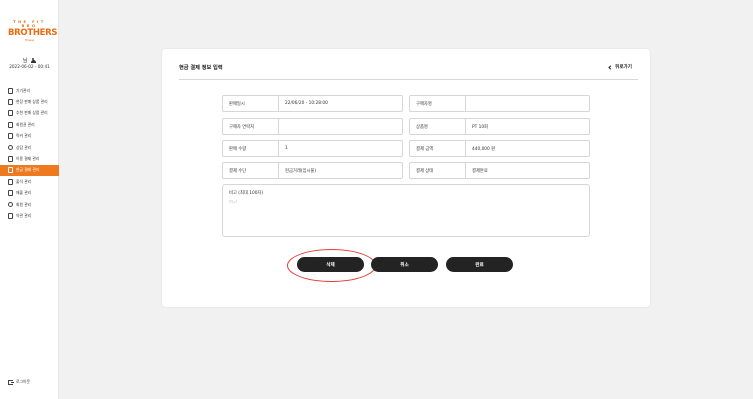  Describe the element at coordinates (251, 126) in the screenshot. I see `field-label: 구매자 연락처` at that location.